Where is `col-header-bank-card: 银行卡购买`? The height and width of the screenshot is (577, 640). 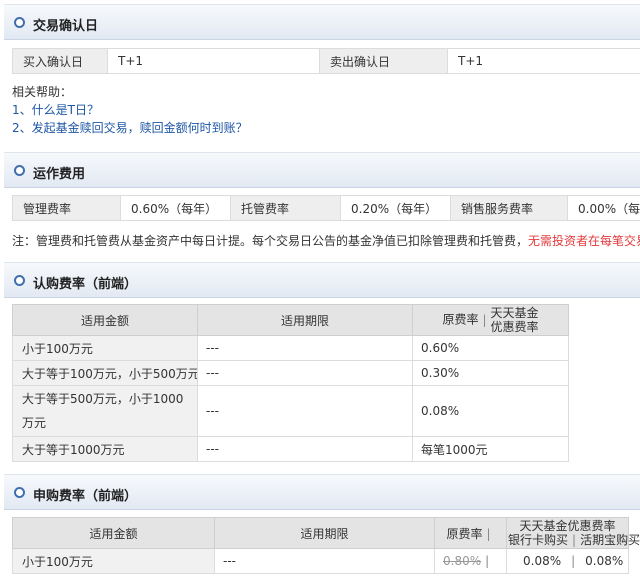
col-header-bank-card: 银行卡购买 is located at coordinates (538, 540).